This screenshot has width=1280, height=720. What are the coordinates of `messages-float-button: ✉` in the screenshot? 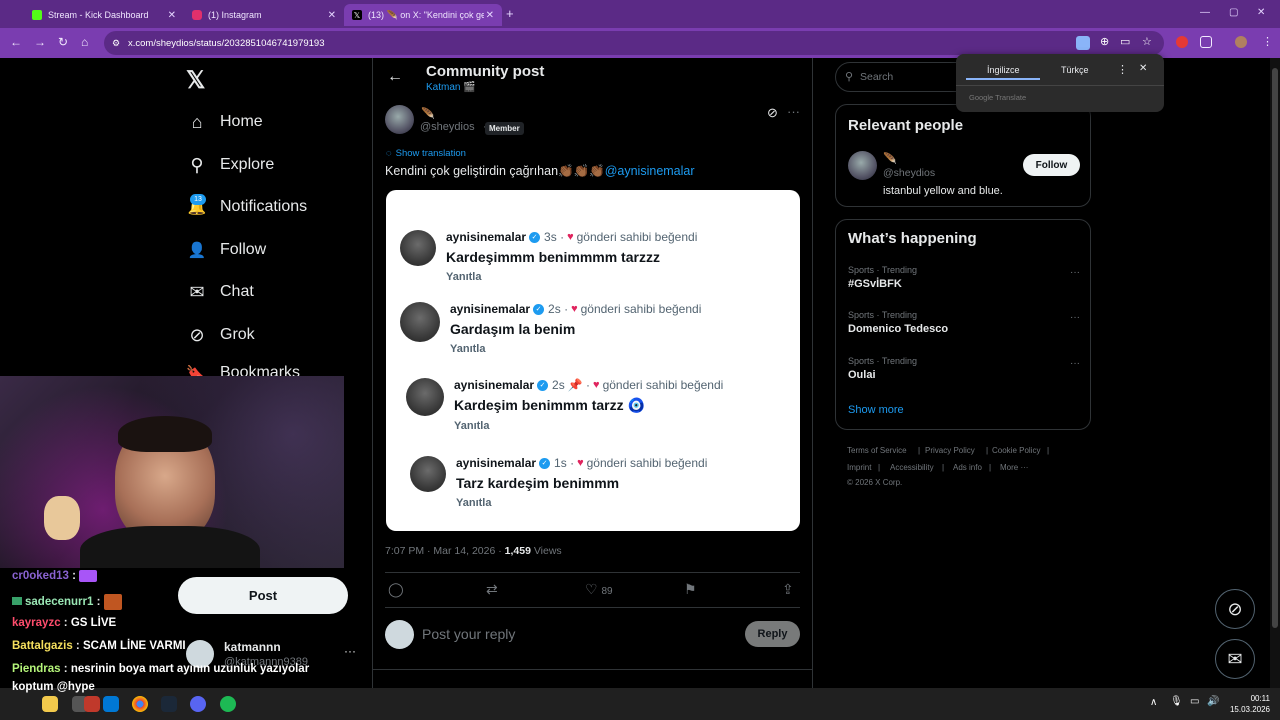 It's located at (1235, 659).